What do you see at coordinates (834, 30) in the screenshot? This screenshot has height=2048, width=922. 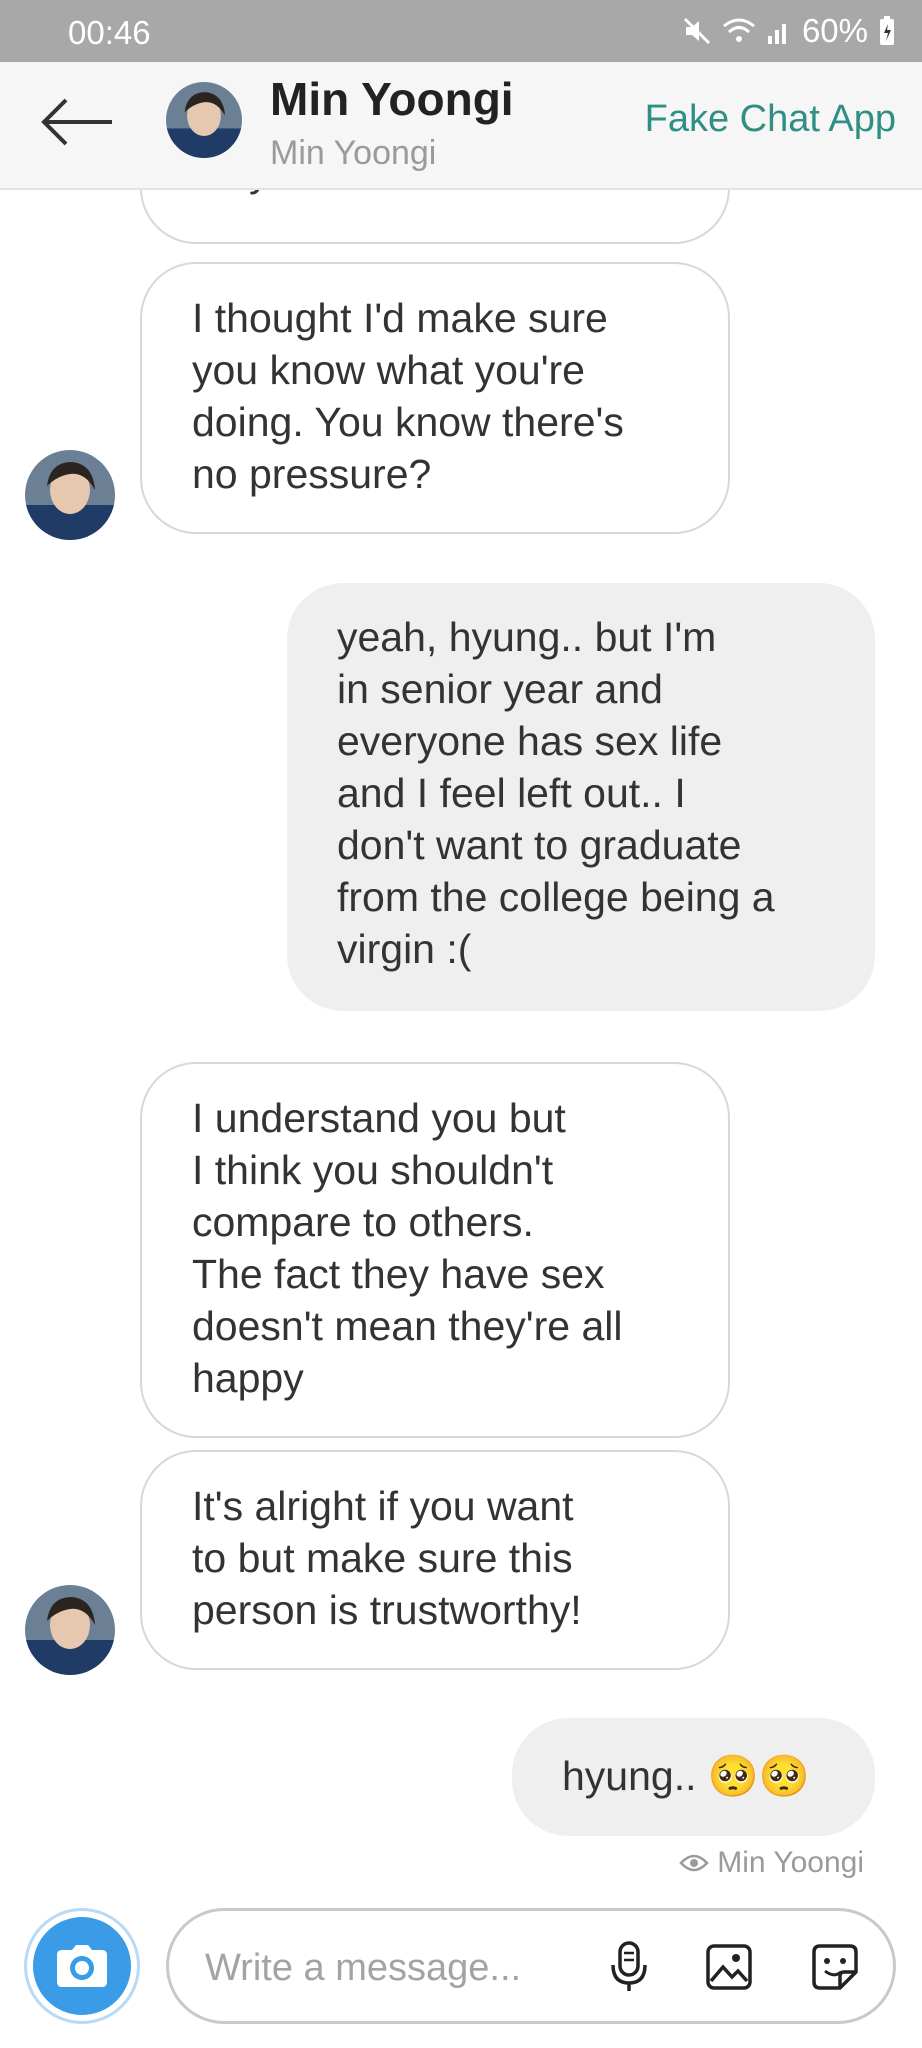 I see `battery-text: 60%` at bounding box center [834, 30].